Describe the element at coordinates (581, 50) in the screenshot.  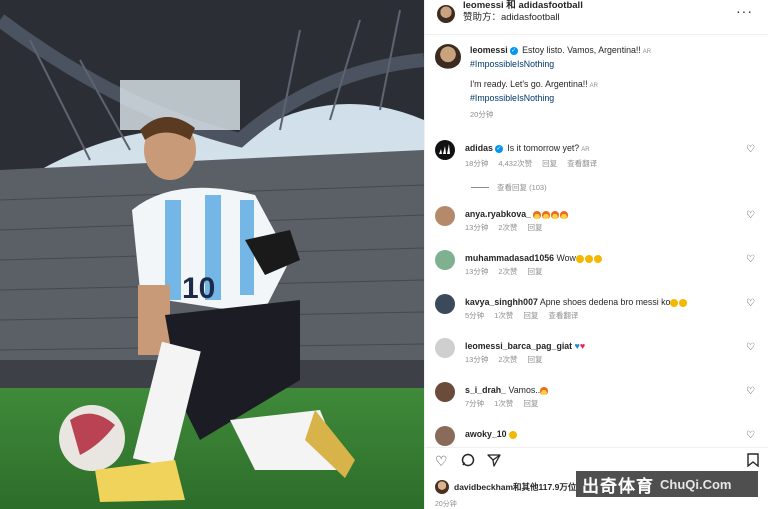
I see `caption-text-es: Estoy listo. Vamos, Argentina!!` at that location.